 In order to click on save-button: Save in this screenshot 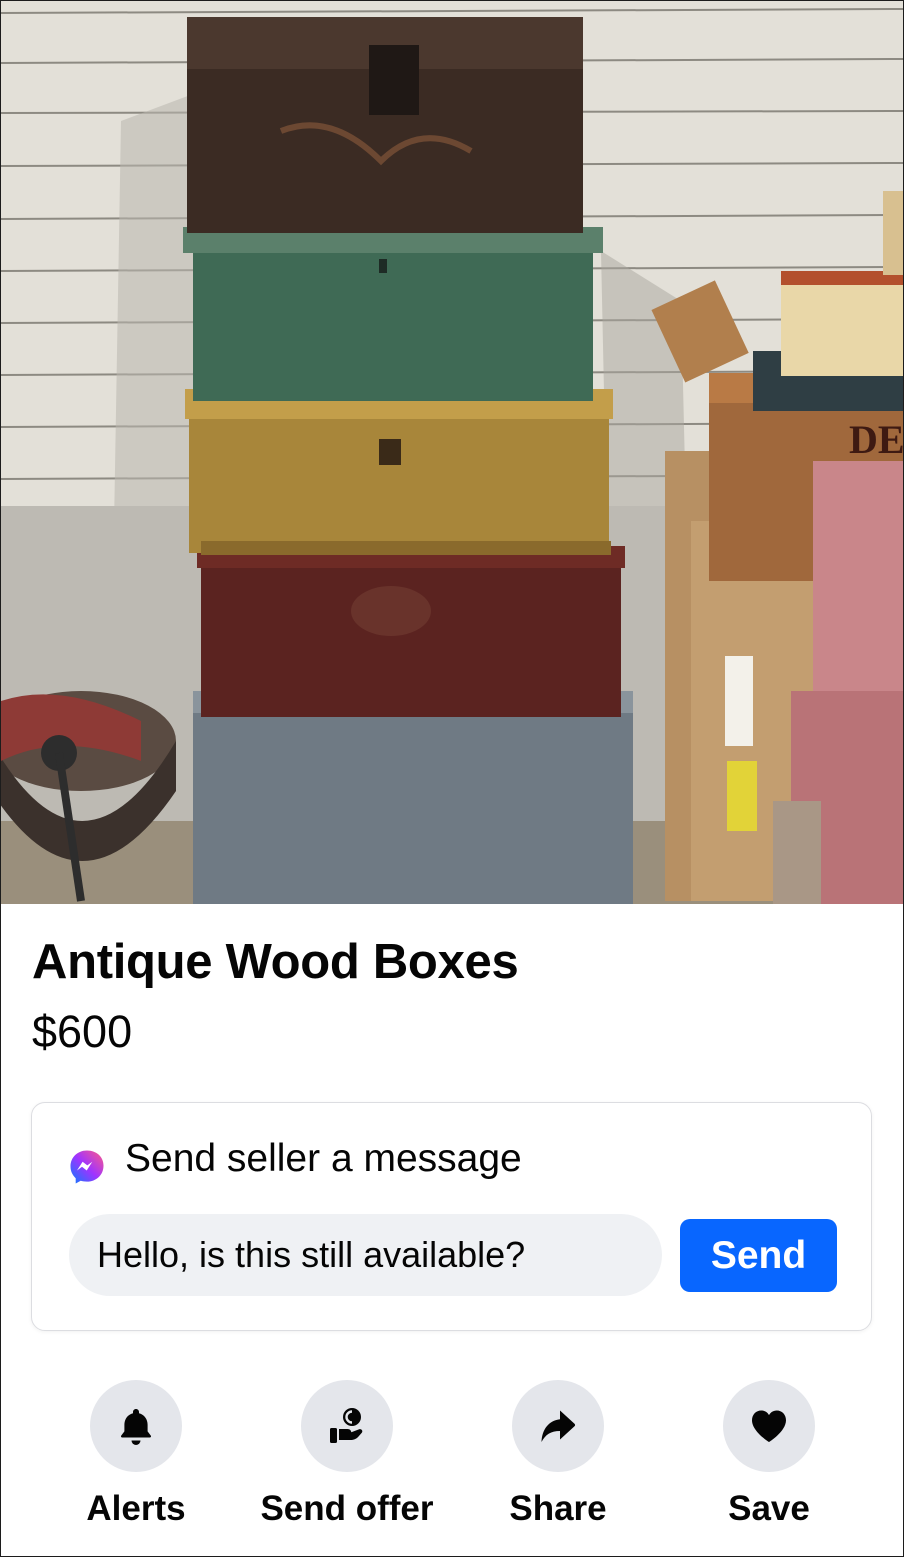, I will do `click(768, 1460)`.